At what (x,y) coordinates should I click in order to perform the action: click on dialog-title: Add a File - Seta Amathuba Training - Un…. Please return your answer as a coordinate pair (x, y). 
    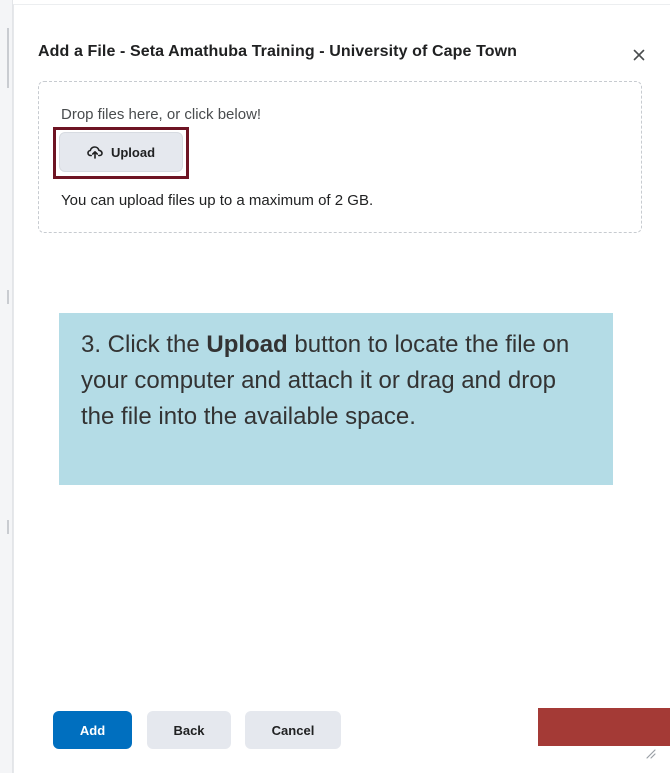
    Looking at the image, I should click on (278, 51).